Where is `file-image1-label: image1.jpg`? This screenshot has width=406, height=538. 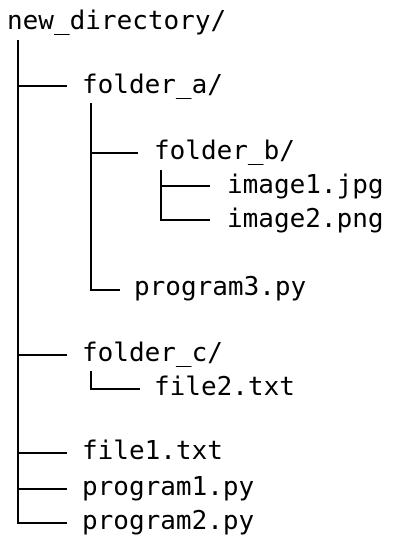
file-image1-label: image1.jpg is located at coordinates (305, 185).